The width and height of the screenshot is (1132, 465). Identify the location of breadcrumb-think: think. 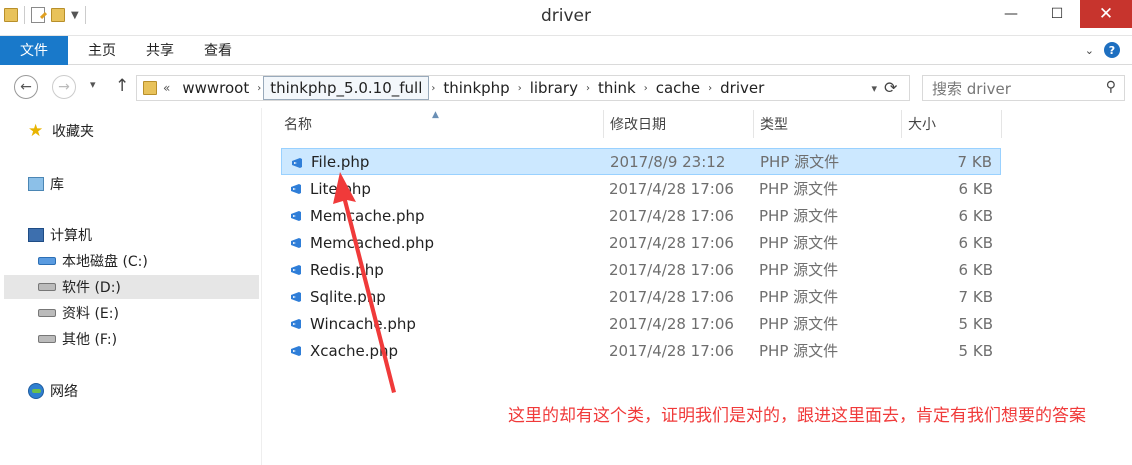
(617, 88).